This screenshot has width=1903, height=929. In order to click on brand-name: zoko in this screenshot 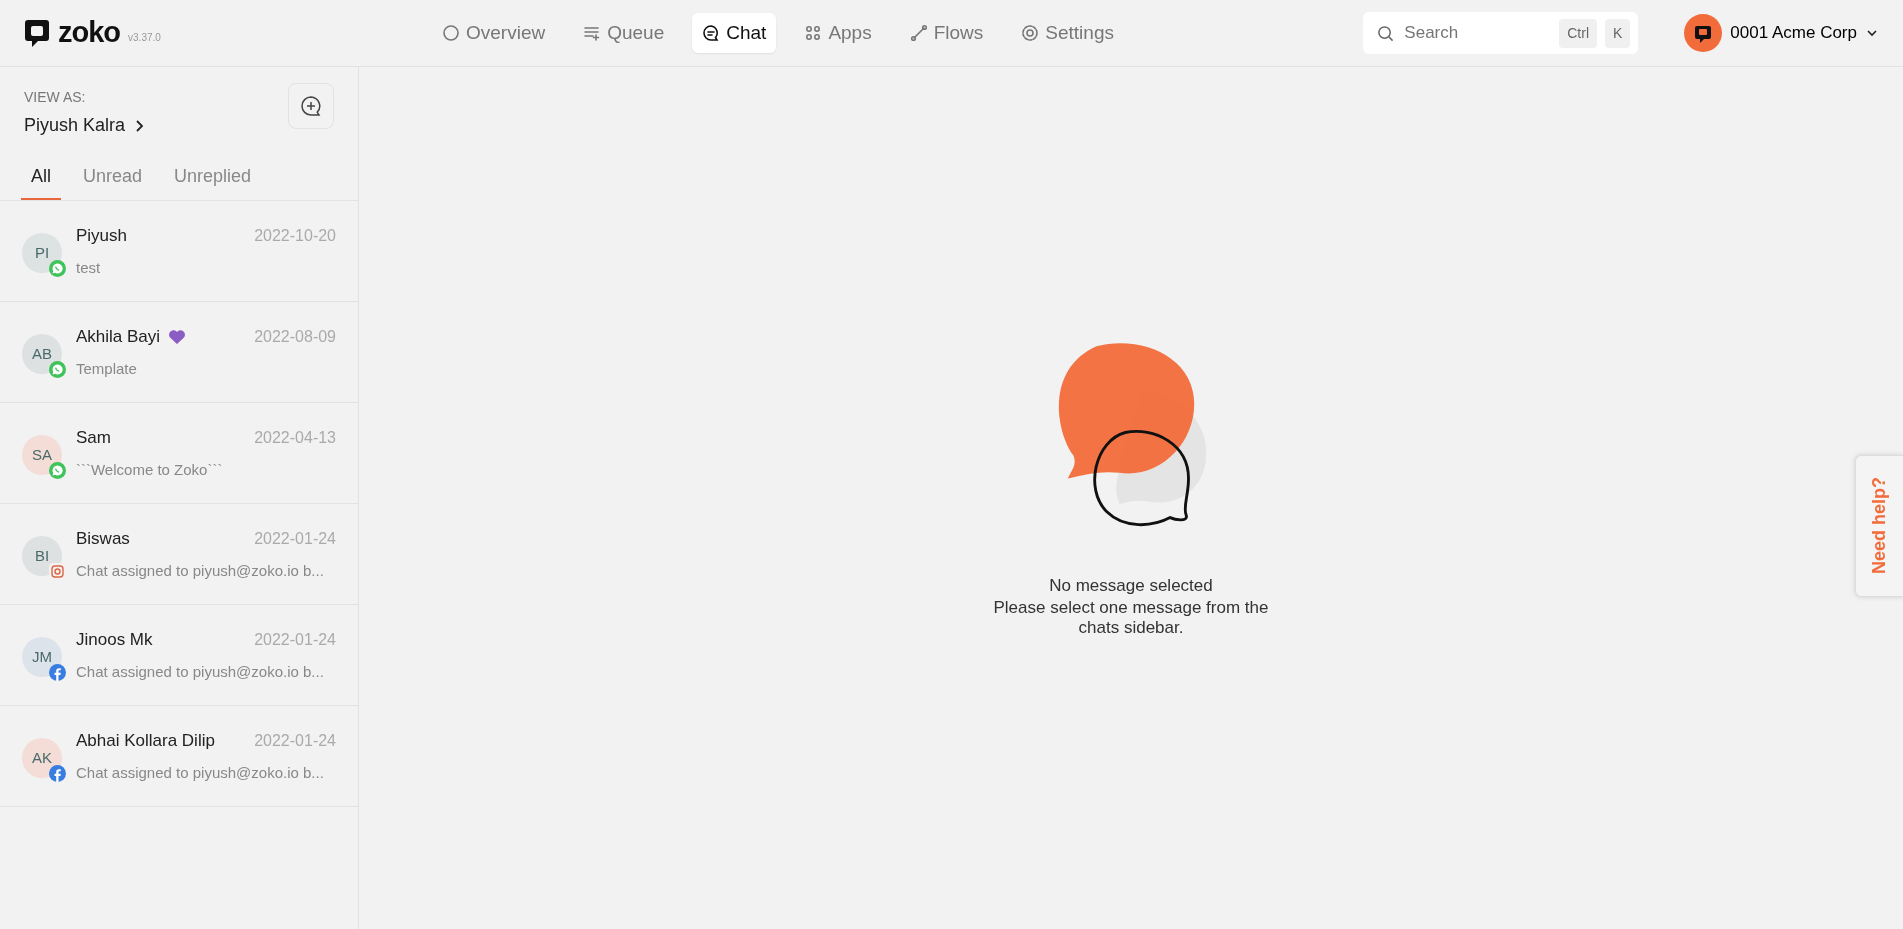, I will do `click(89, 33)`.